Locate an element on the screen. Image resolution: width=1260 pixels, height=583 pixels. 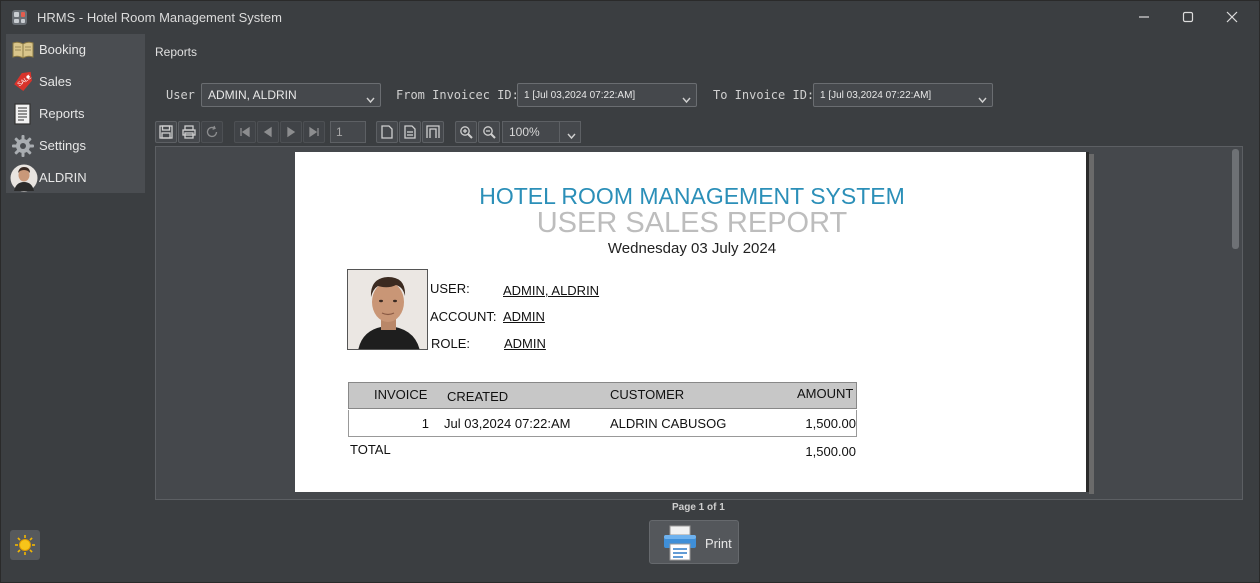
page-icon is located at coordinates (387, 132).